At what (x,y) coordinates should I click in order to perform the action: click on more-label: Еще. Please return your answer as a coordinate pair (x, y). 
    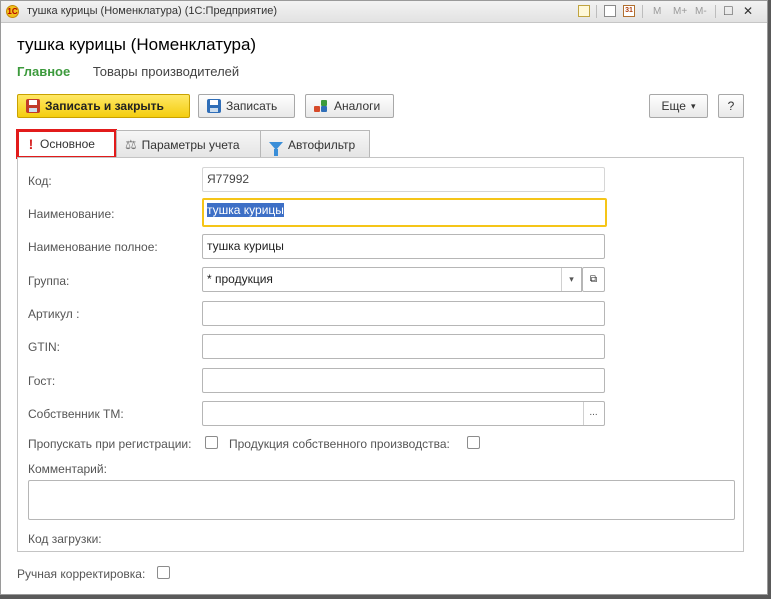
    Looking at the image, I should click on (673, 106).